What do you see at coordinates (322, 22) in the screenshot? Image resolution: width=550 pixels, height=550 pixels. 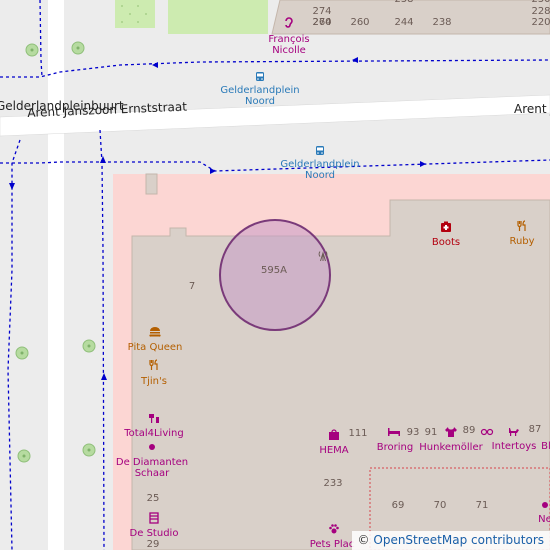 I see `house-number: 264` at bounding box center [322, 22].